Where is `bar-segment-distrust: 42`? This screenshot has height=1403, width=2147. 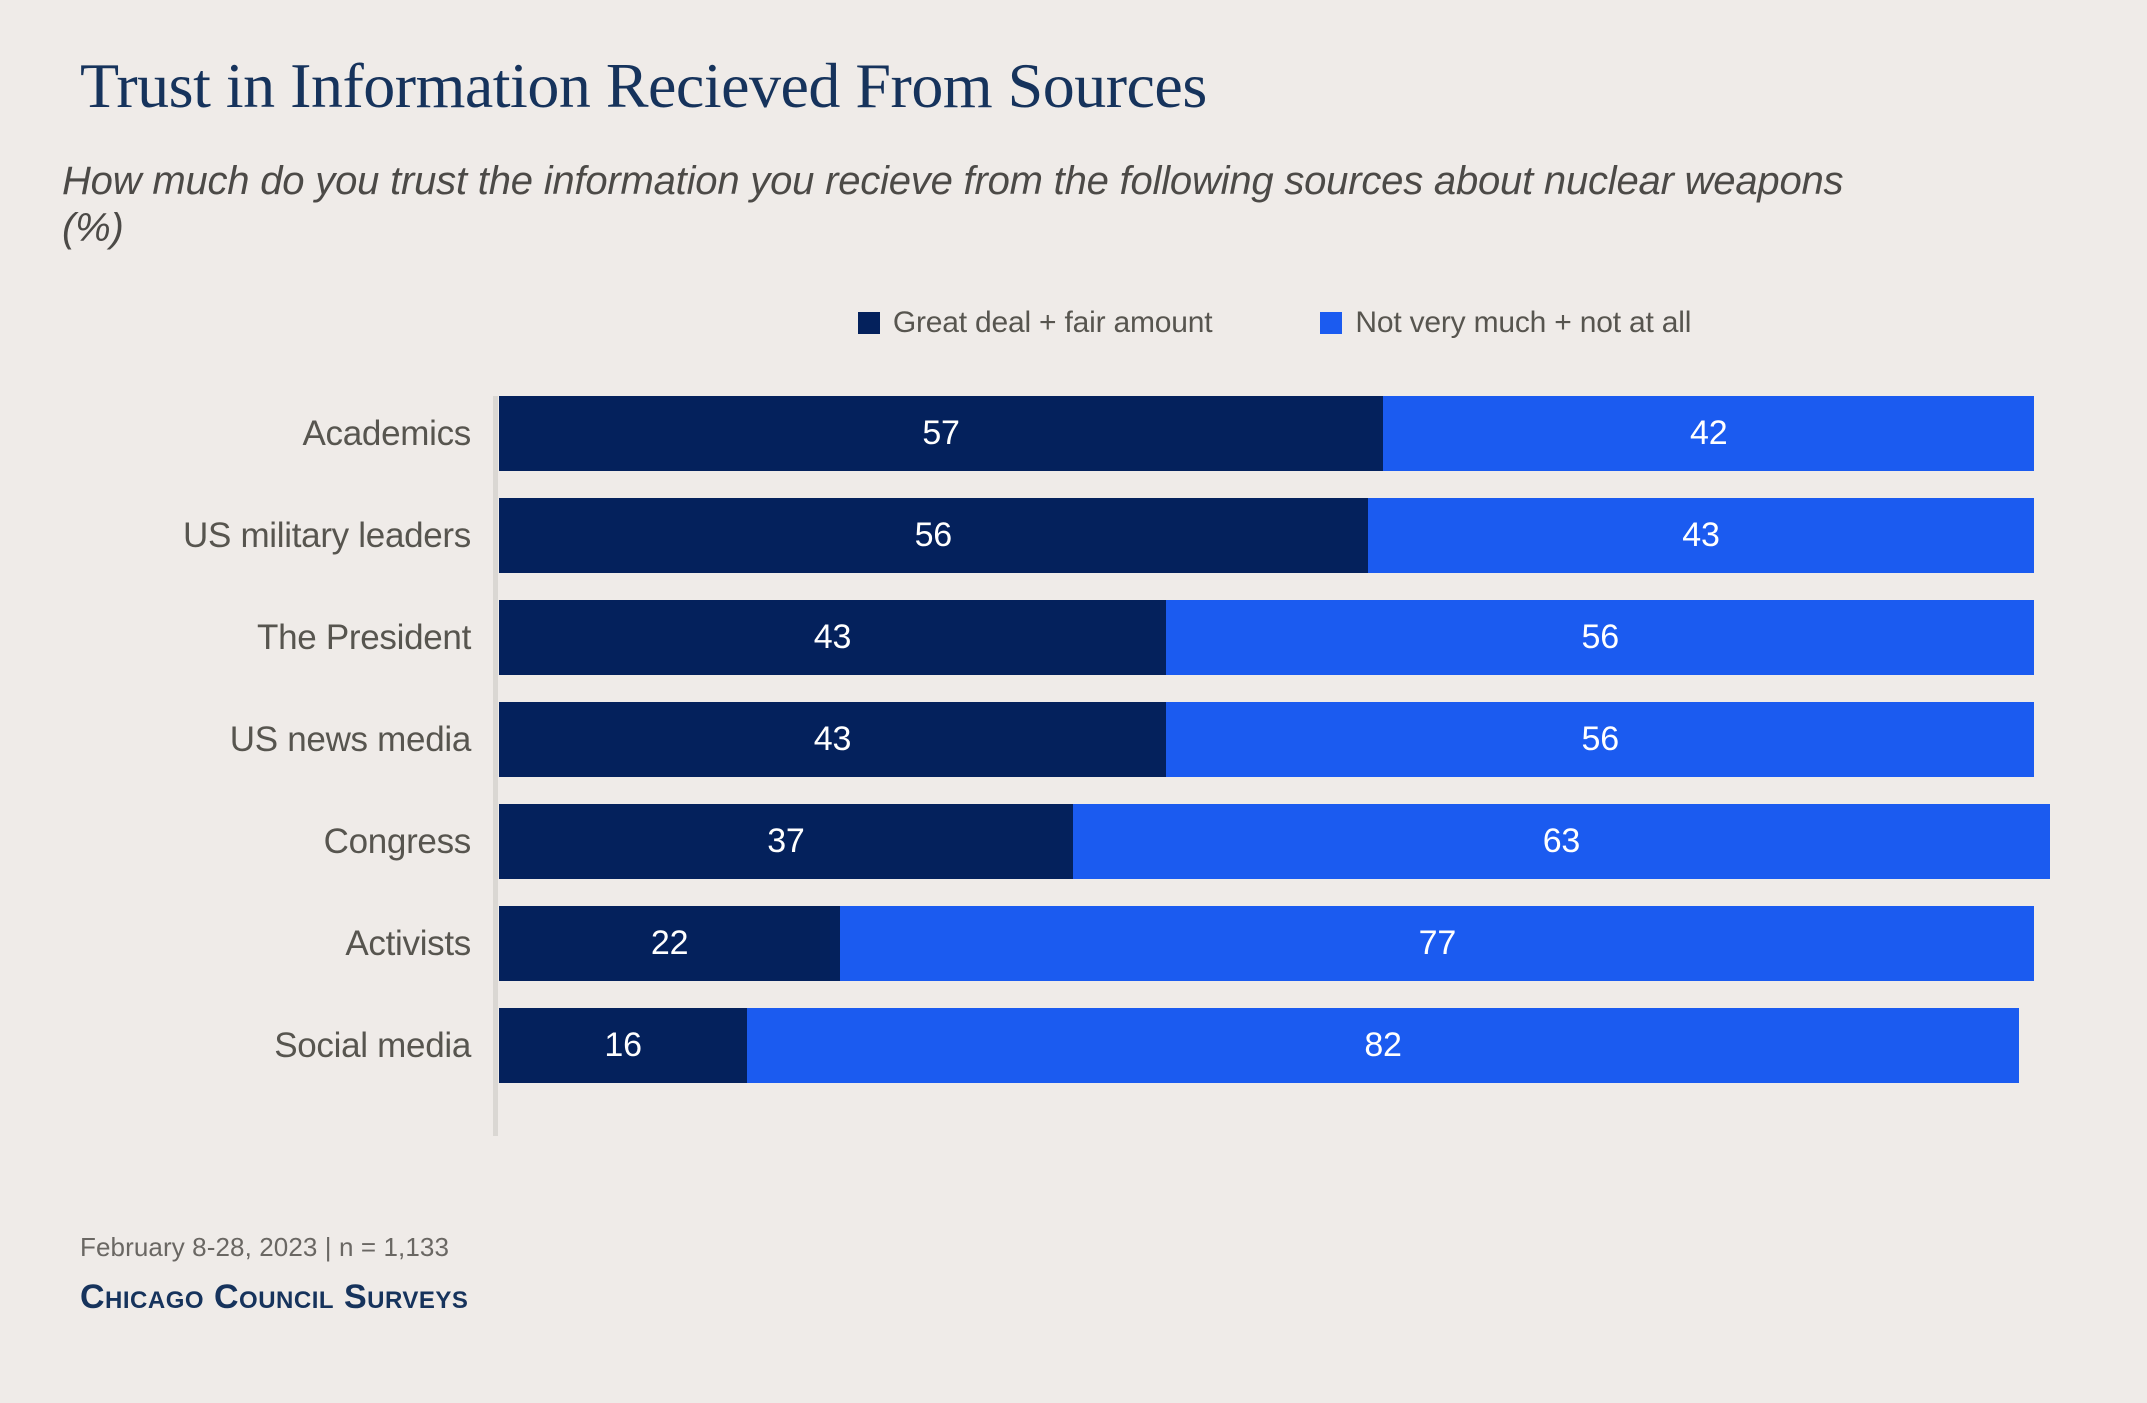 bar-segment-distrust: 42 is located at coordinates (1709, 433).